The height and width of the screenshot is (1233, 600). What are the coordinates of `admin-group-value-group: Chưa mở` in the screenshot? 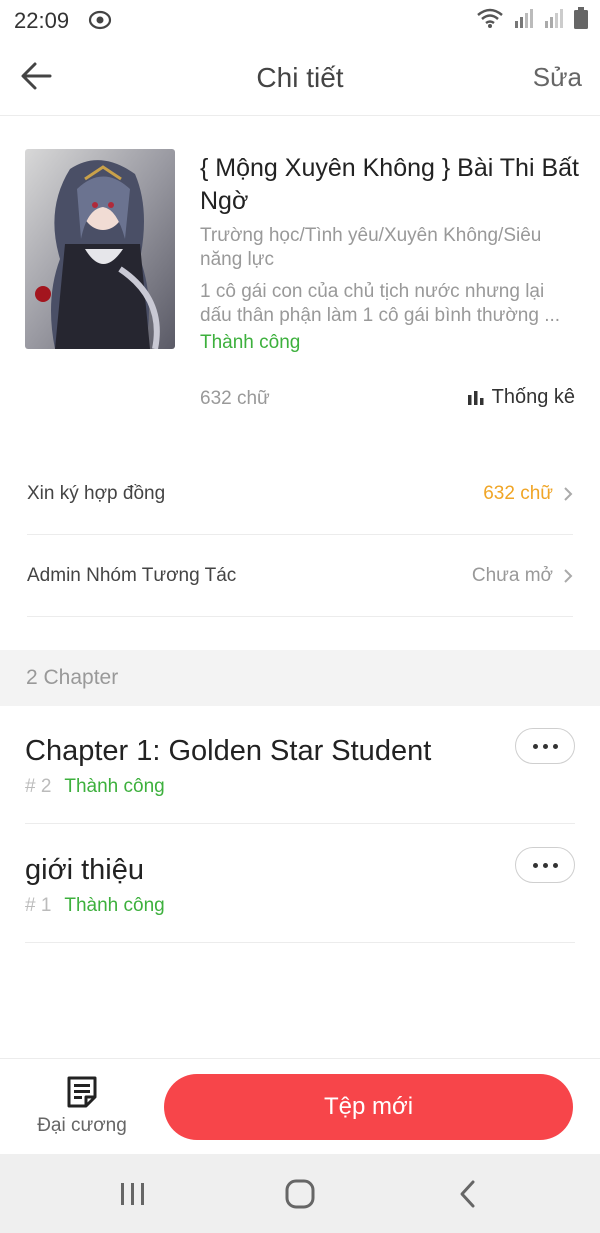 It's located at (522, 576).